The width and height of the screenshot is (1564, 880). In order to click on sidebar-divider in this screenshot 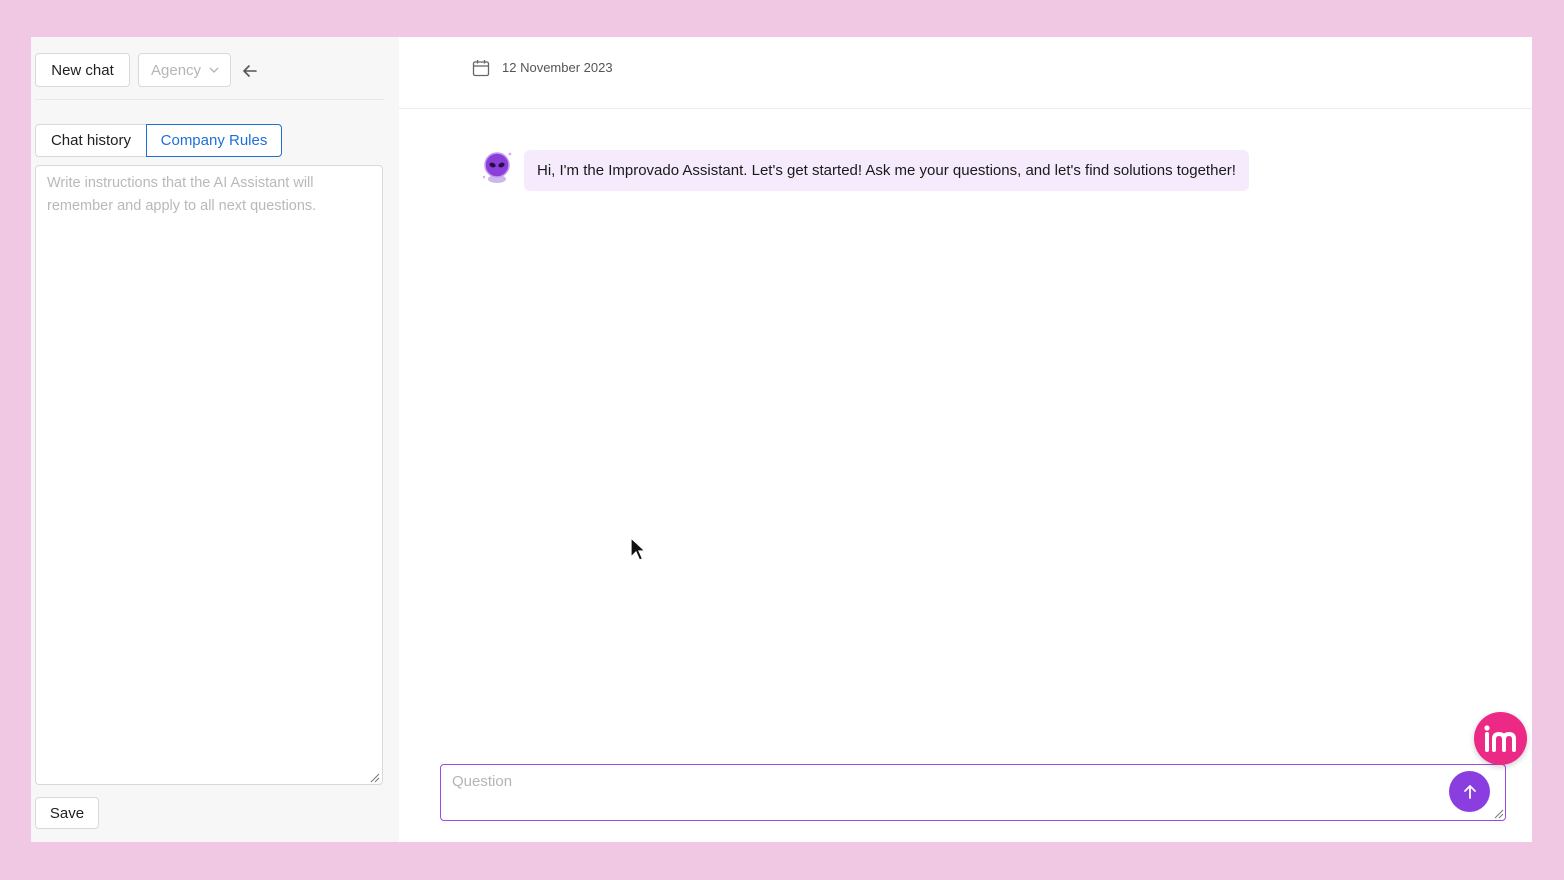, I will do `click(209, 99)`.